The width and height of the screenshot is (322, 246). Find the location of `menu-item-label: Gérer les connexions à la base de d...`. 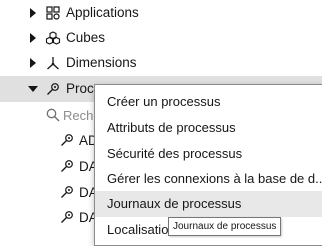

menu-item-label: Gérer les connexions à la base de d... is located at coordinates (214, 178).